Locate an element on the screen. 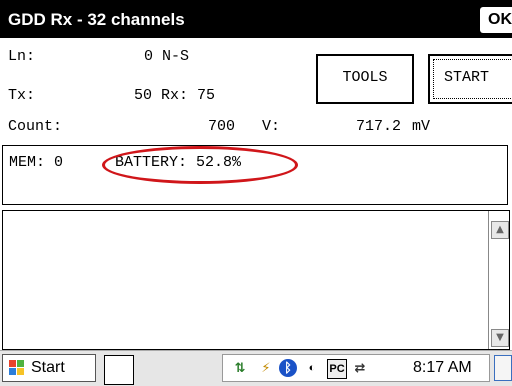  input-panel-button is located at coordinates (119, 370).